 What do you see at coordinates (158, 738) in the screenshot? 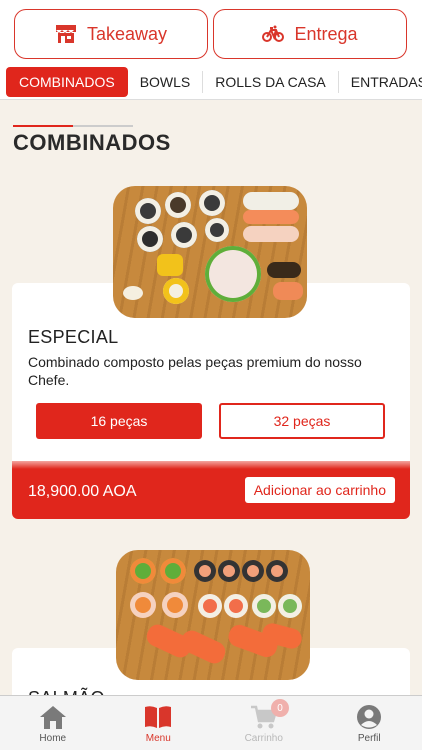
I see `nav-menu-label: Menu` at bounding box center [158, 738].